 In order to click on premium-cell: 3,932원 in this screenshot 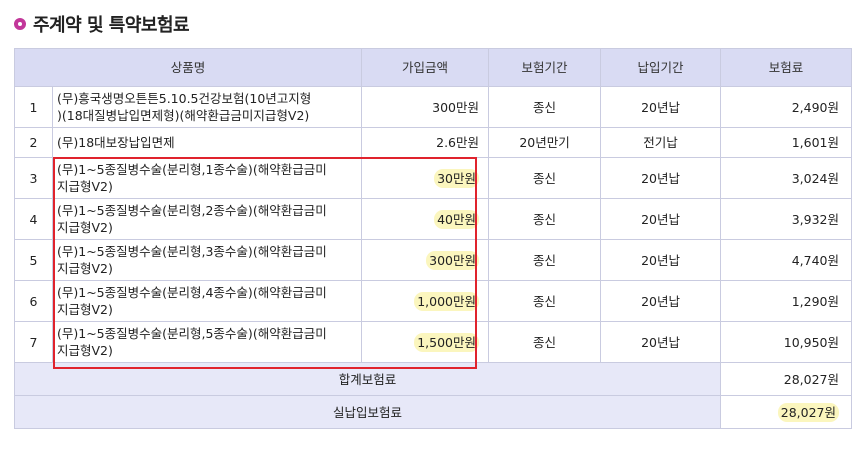, I will do `click(786, 219)`.